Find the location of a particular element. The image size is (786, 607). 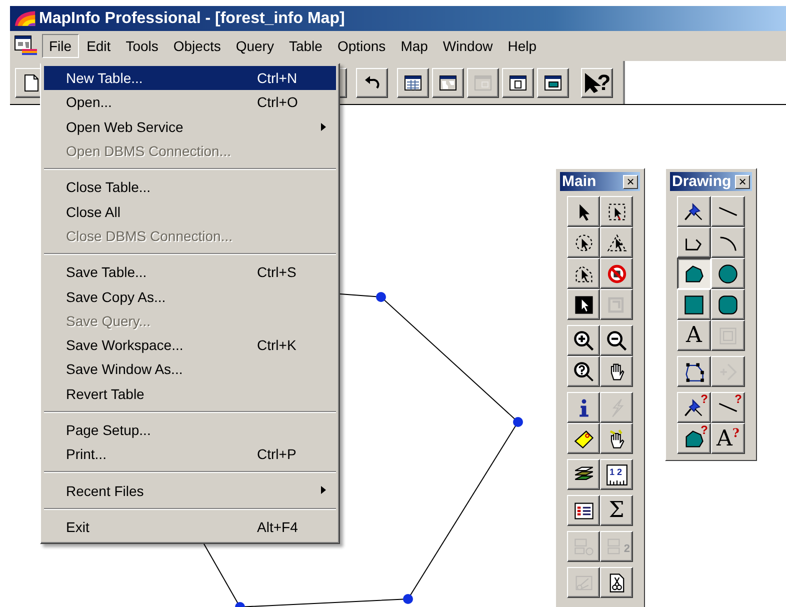

menu-item: Exit Alt+F4 is located at coordinates (190, 527).